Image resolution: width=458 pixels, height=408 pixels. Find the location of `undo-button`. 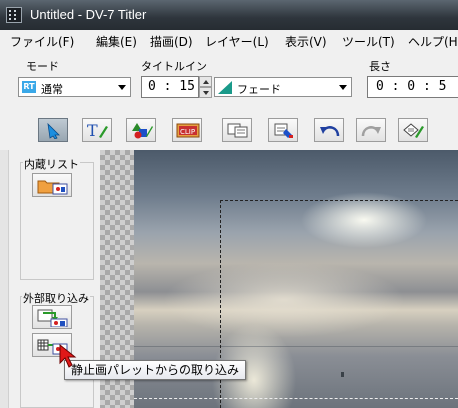

undo-button is located at coordinates (329, 130).